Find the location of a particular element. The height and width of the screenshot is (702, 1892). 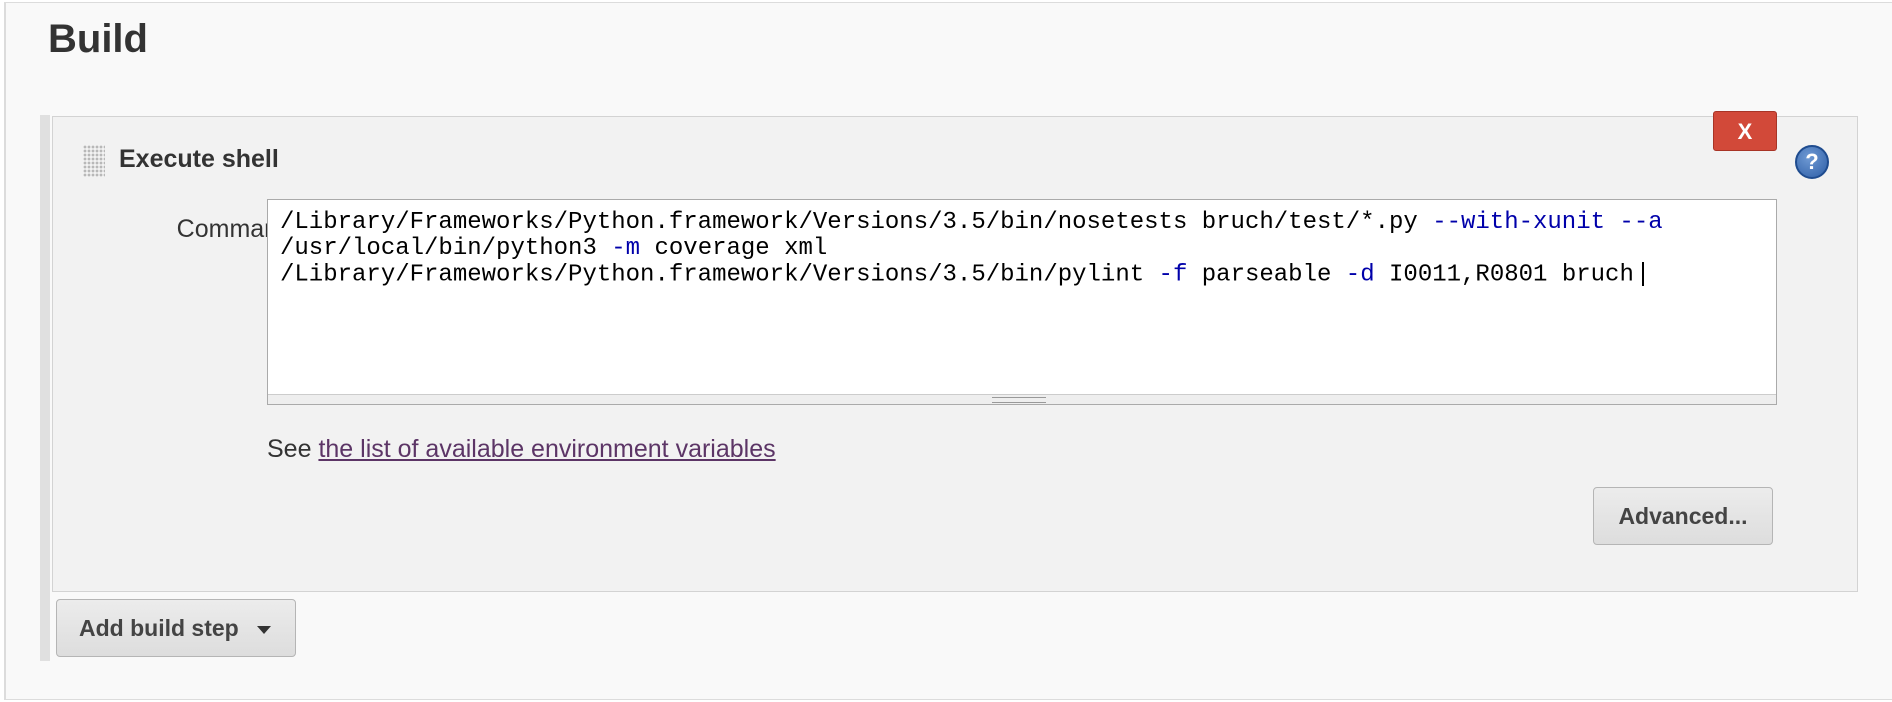

chevron-down-icon is located at coordinates (263, 629).